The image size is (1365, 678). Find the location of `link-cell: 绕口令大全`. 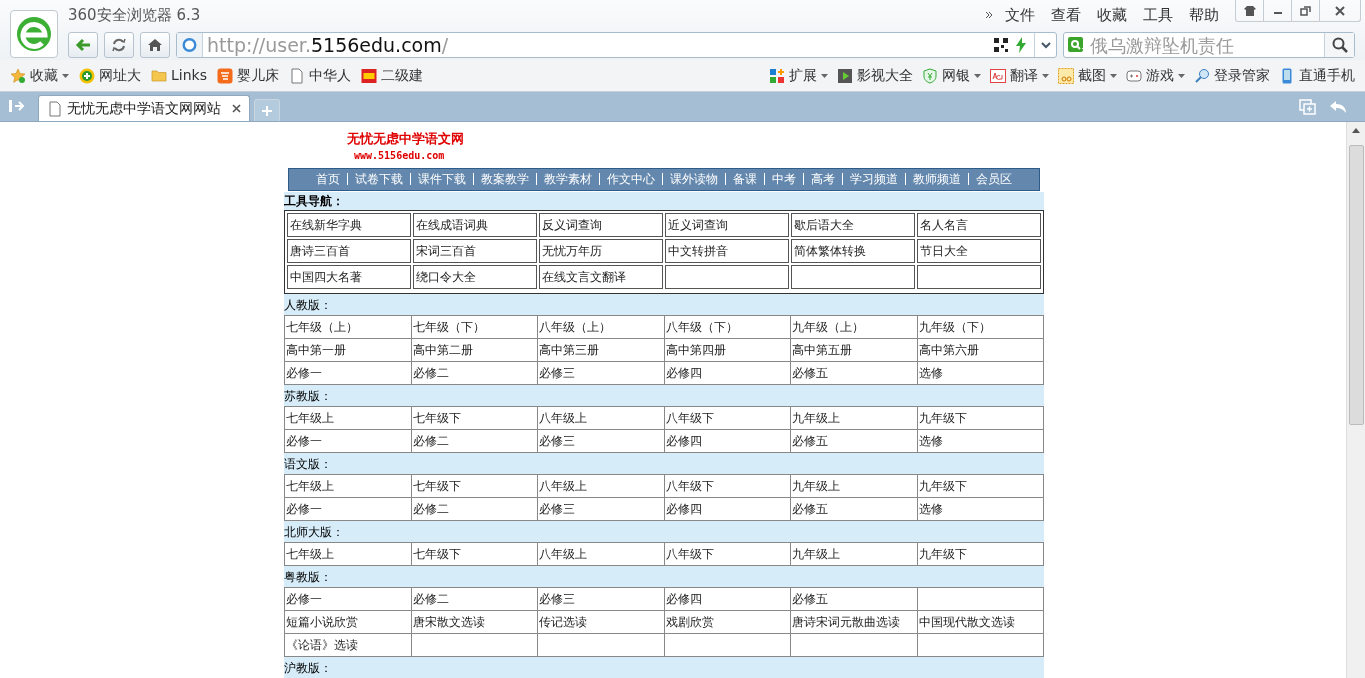

link-cell: 绕口令大全 is located at coordinates (475, 277).